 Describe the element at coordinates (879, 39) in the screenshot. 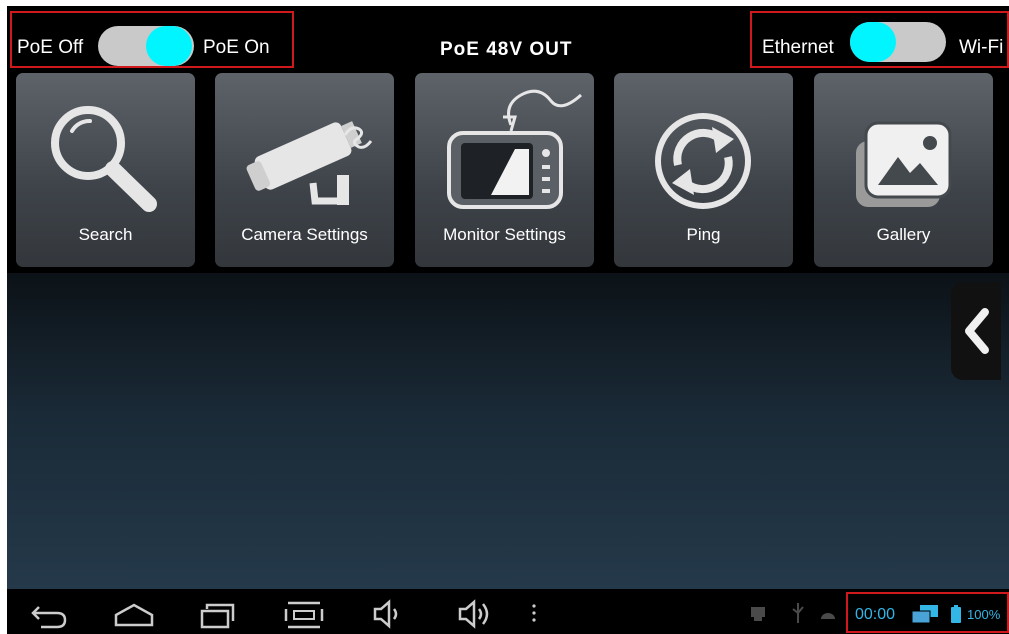

I see `network-highlight-box` at that location.